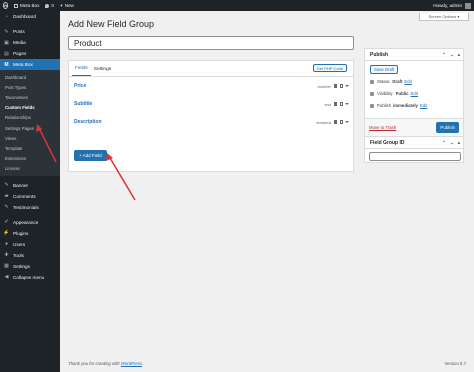  What do you see at coordinates (30, 148) in the screenshot?
I see `submenu-template: Template` at bounding box center [30, 148].